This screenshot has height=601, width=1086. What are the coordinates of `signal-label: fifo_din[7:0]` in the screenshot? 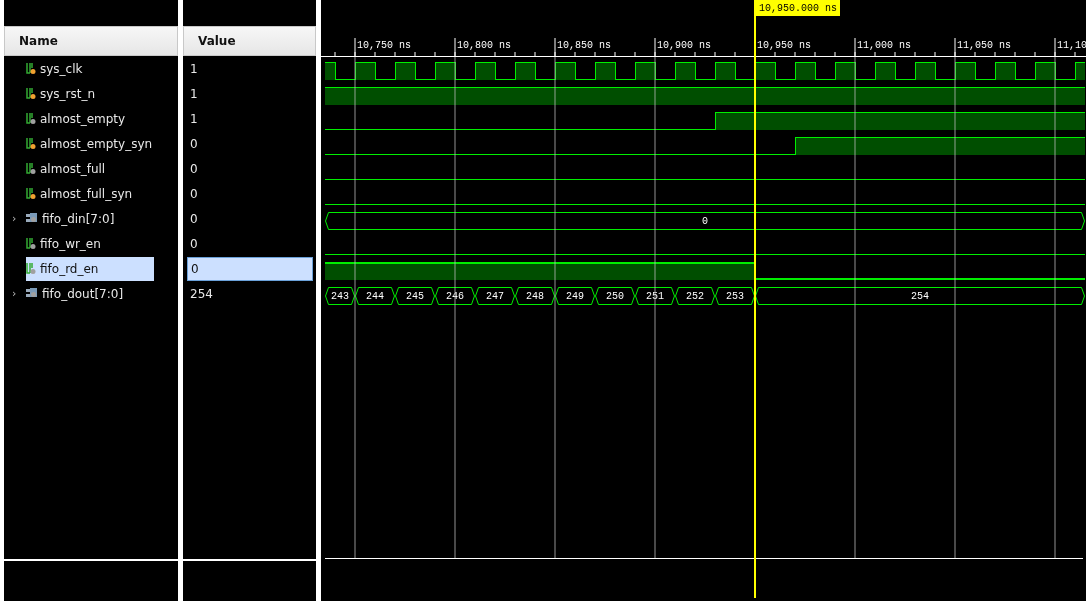 It's located at (78, 218).